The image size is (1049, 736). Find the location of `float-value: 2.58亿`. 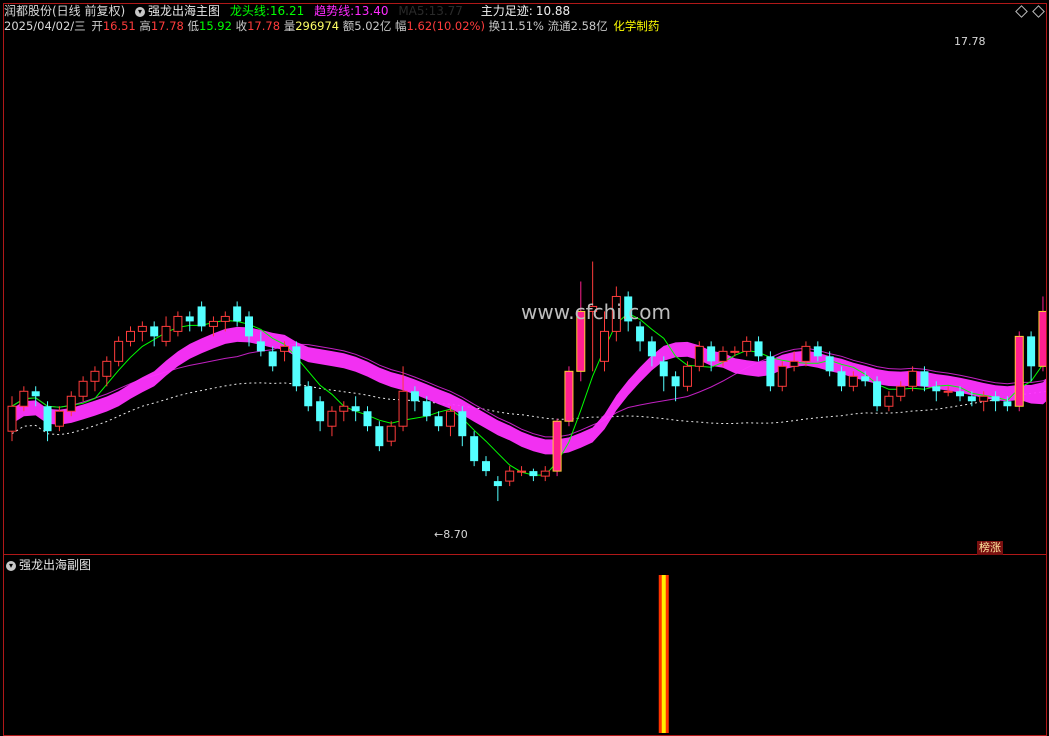

float-value: 2.58亿 is located at coordinates (589, 26).